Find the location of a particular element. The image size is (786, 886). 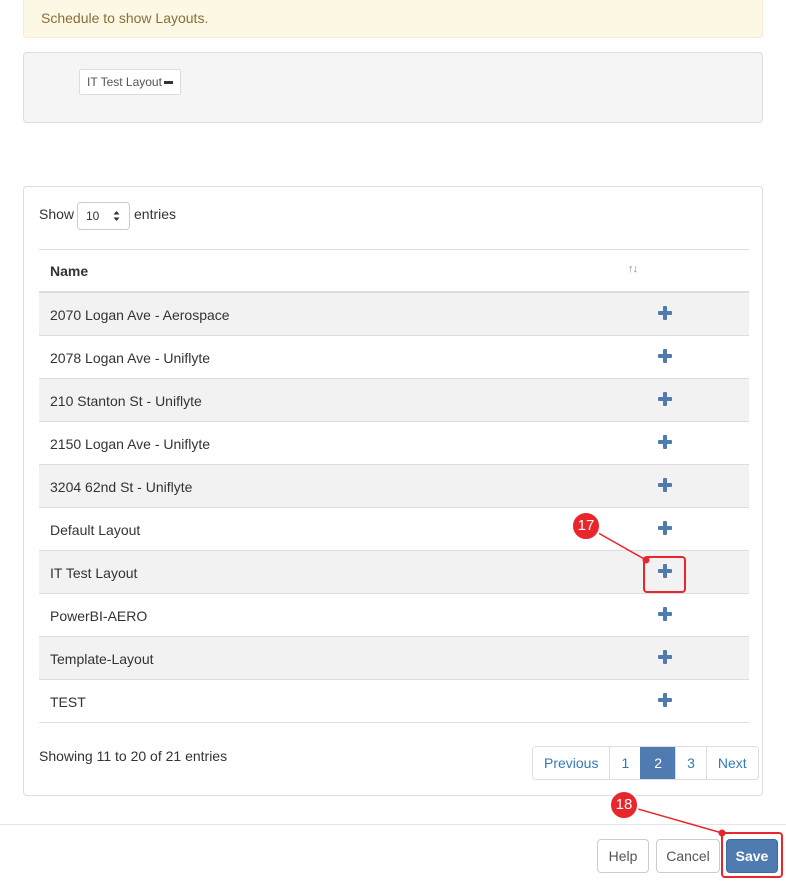

sort-icon: ↑↓ is located at coordinates (633, 269).